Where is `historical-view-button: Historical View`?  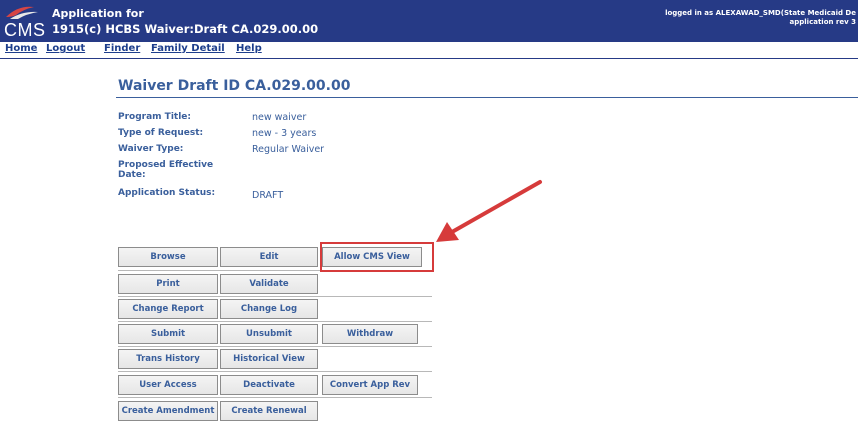
historical-view-button: Historical View is located at coordinates (269, 359).